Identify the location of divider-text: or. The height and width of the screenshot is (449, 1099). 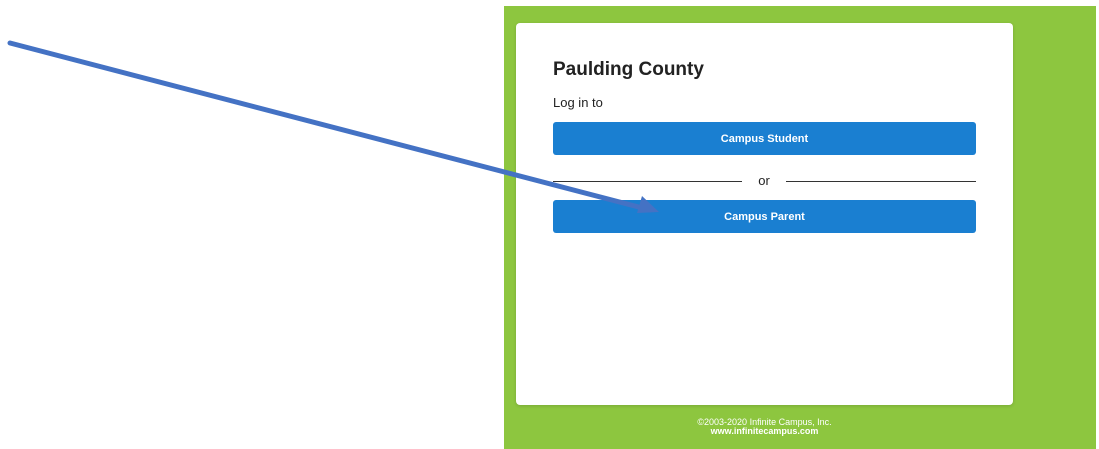
(764, 180).